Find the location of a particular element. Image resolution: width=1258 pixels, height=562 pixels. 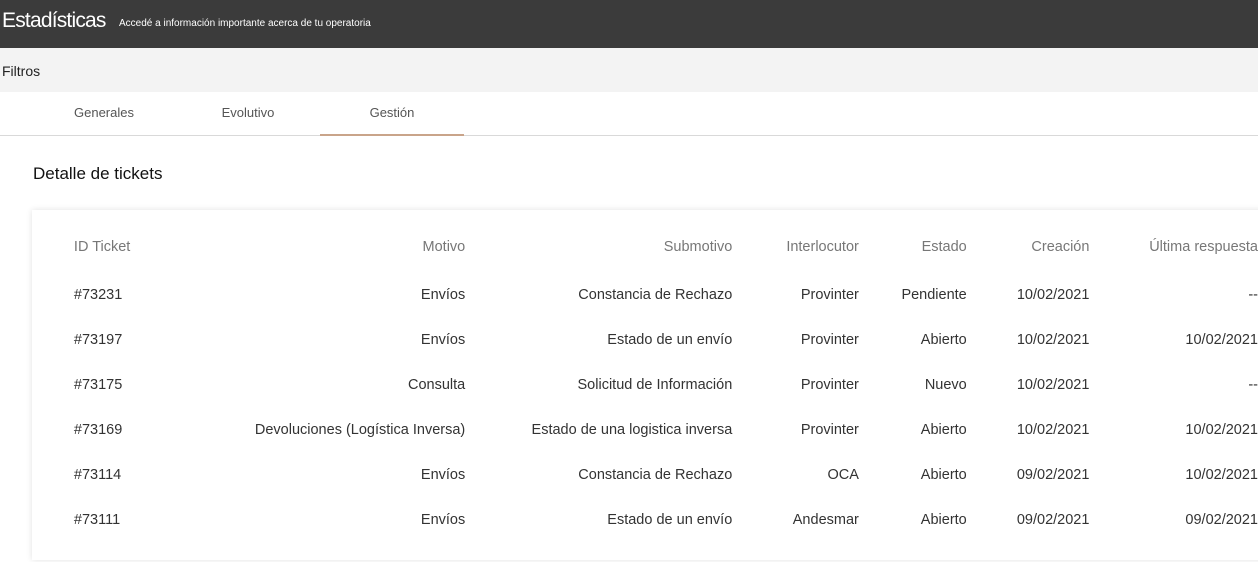

cell-id-ticket: #73175 is located at coordinates (143, 384).